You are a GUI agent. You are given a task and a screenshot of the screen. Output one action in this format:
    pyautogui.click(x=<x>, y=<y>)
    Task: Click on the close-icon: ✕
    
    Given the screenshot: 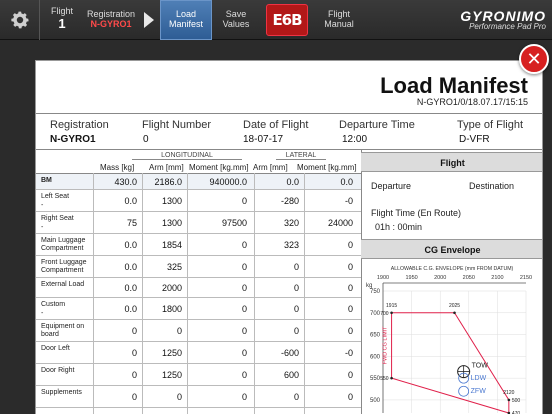 What is the action you would take?
    pyautogui.click(x=534, y=58)
    